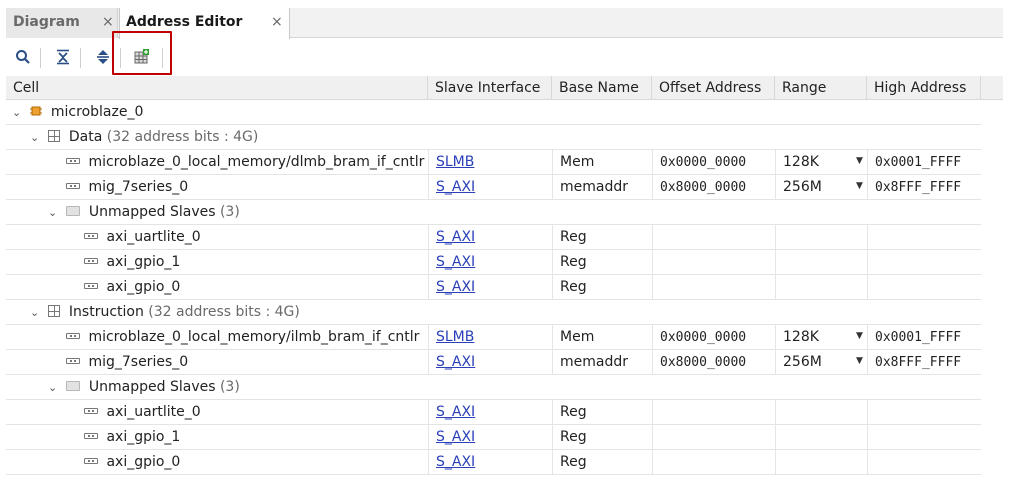  Describe the element at coordinates (62, 23) in the screenshot. I see `tab-diagram: Diagram ×` at that location.